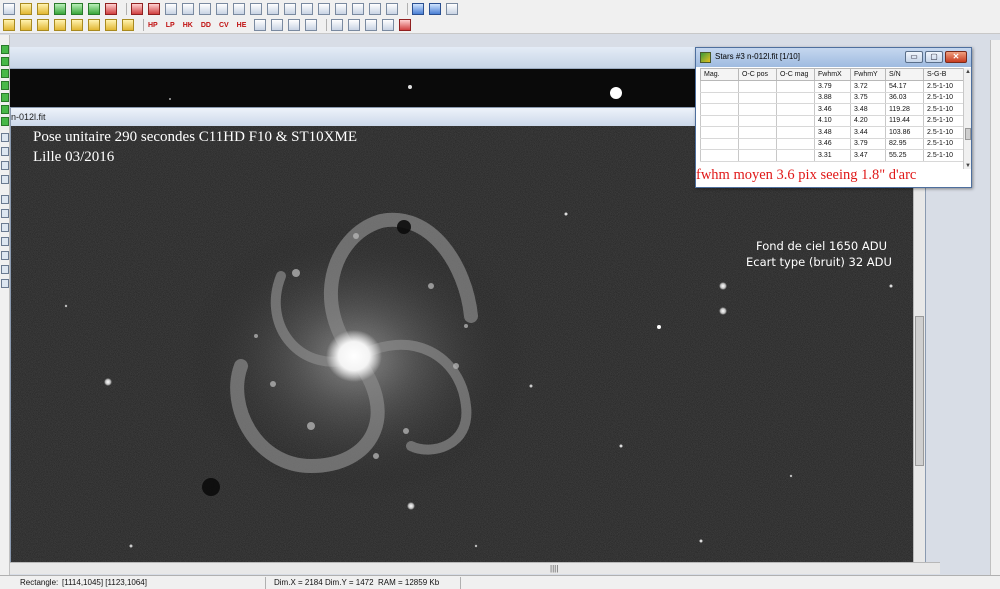  What do you see at coordinates (128, 25) in the screenshot?
I see `flat-icon` at bounding box center [128, 25].